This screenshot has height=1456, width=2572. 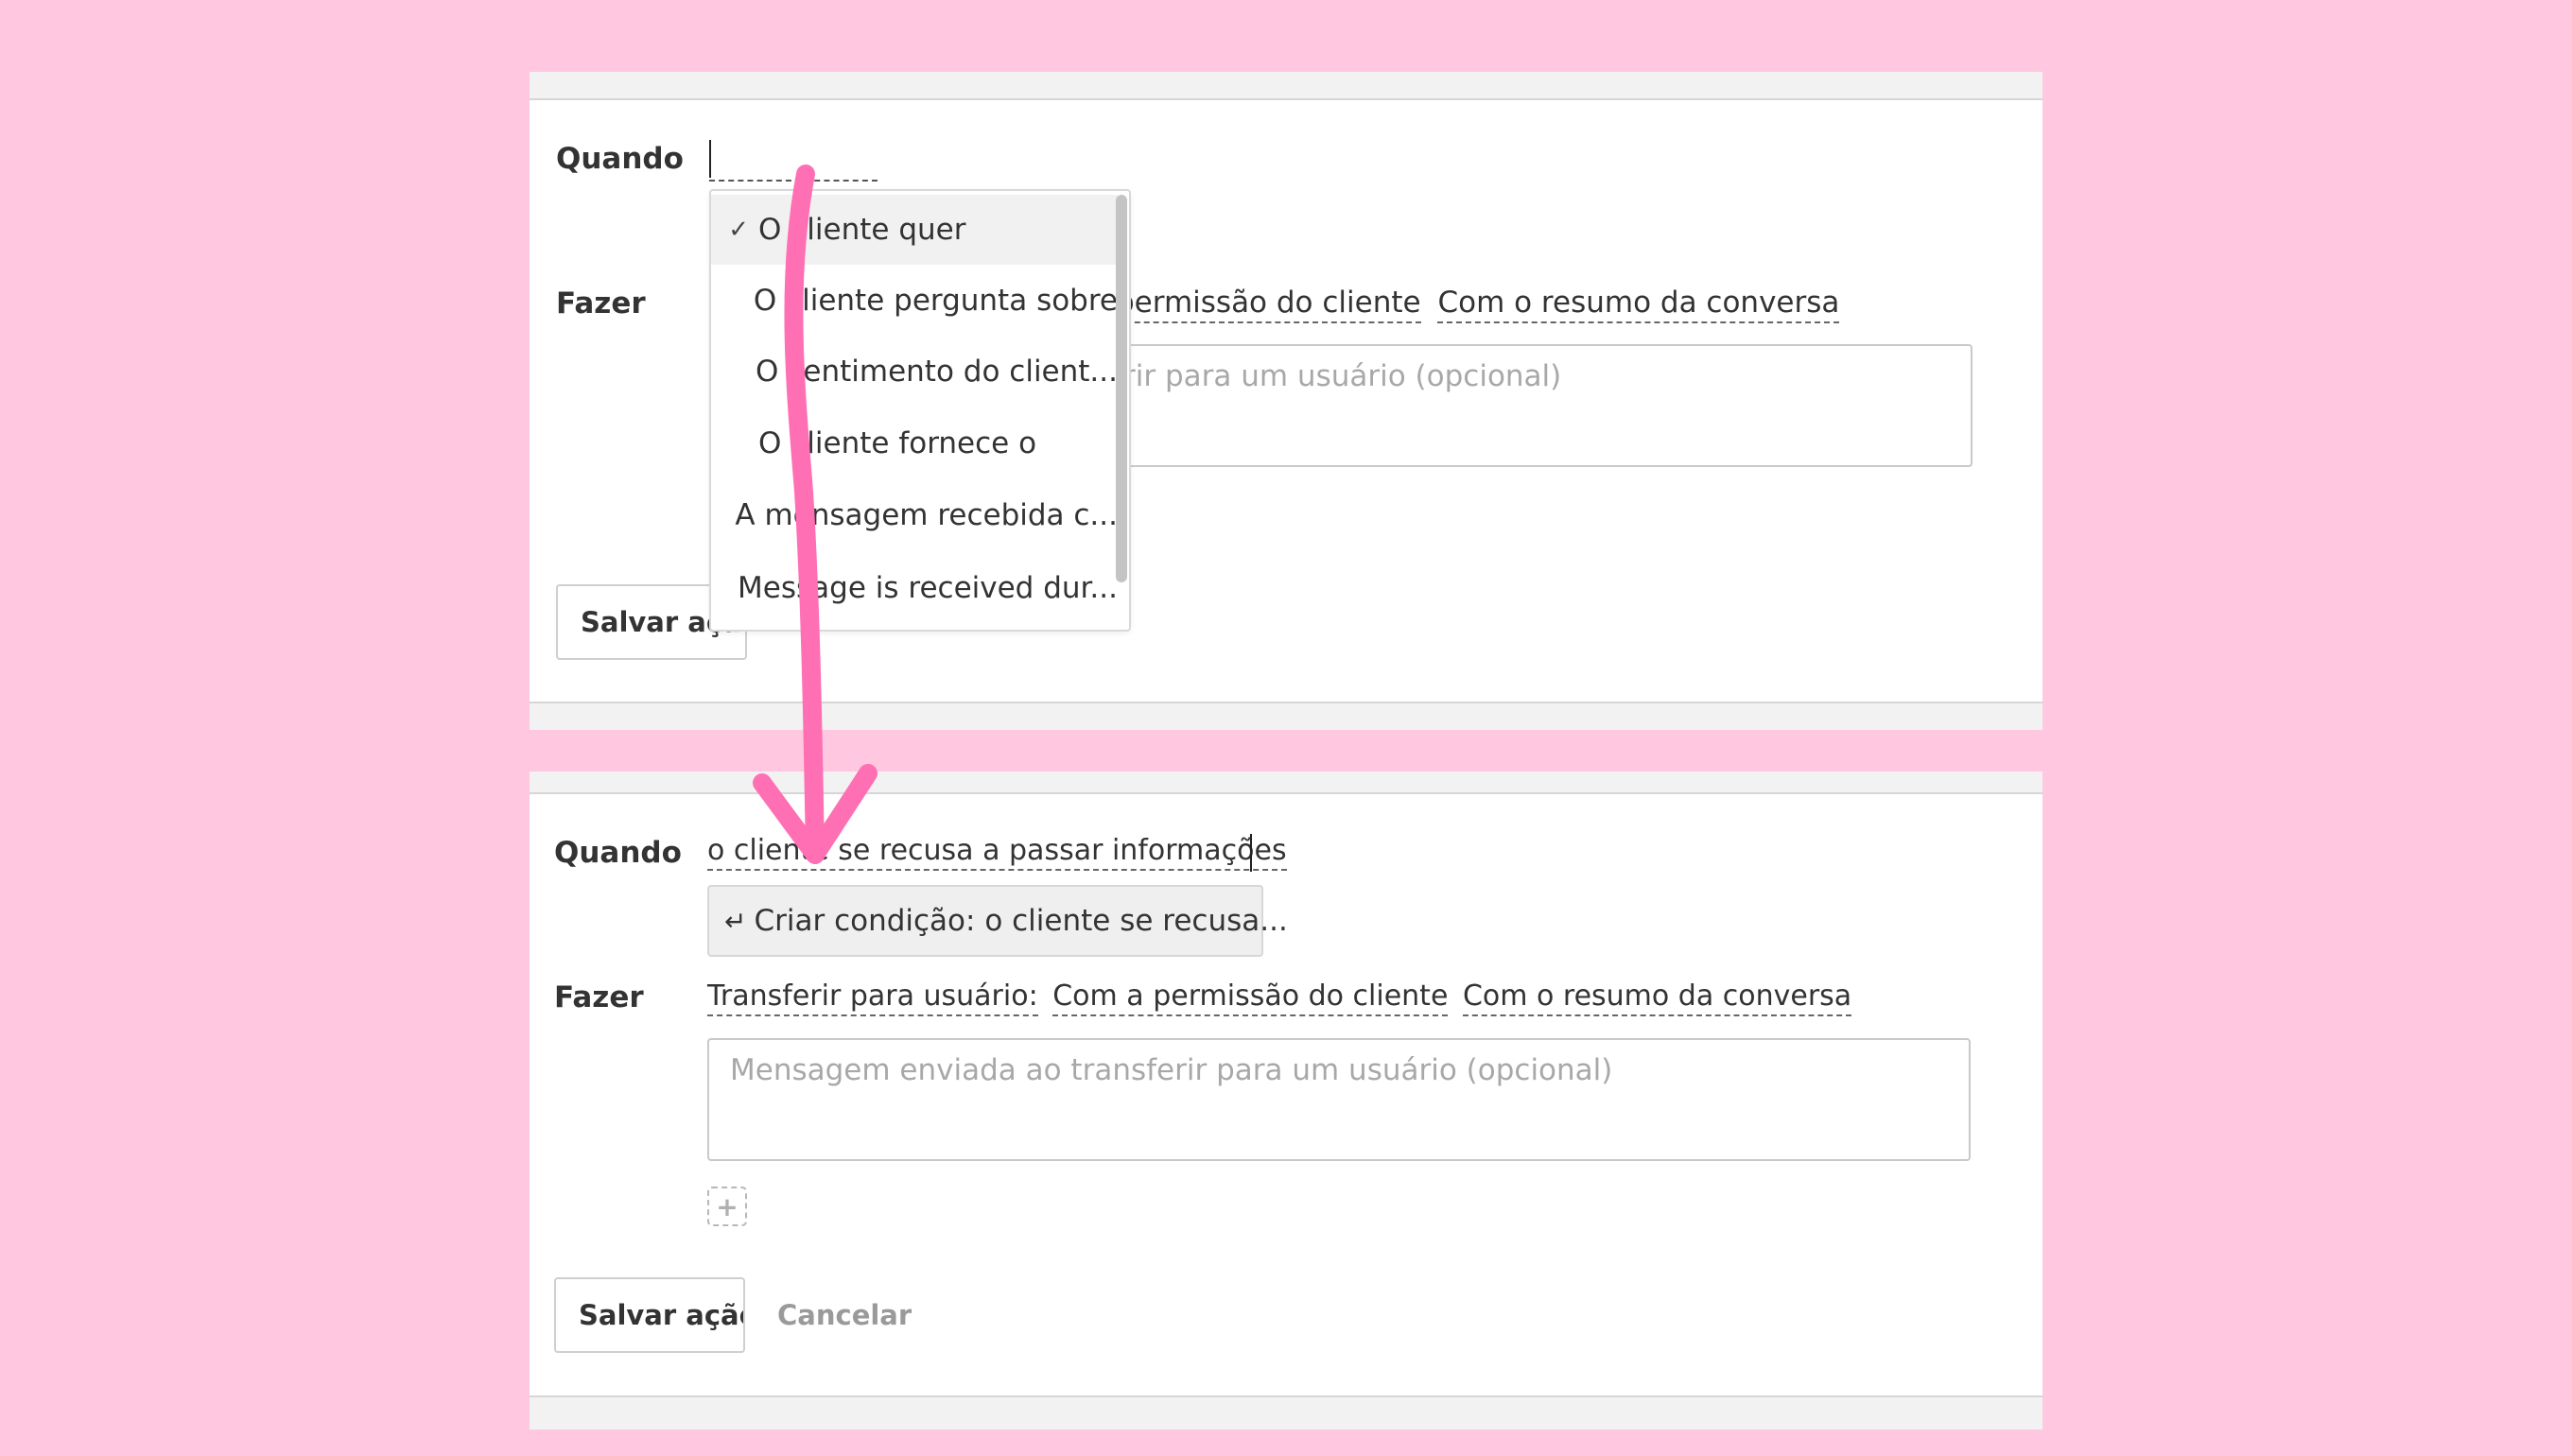 I want to click on transfer-message-field: rir para um usuário (opcional), so click(x=1534, y=405).